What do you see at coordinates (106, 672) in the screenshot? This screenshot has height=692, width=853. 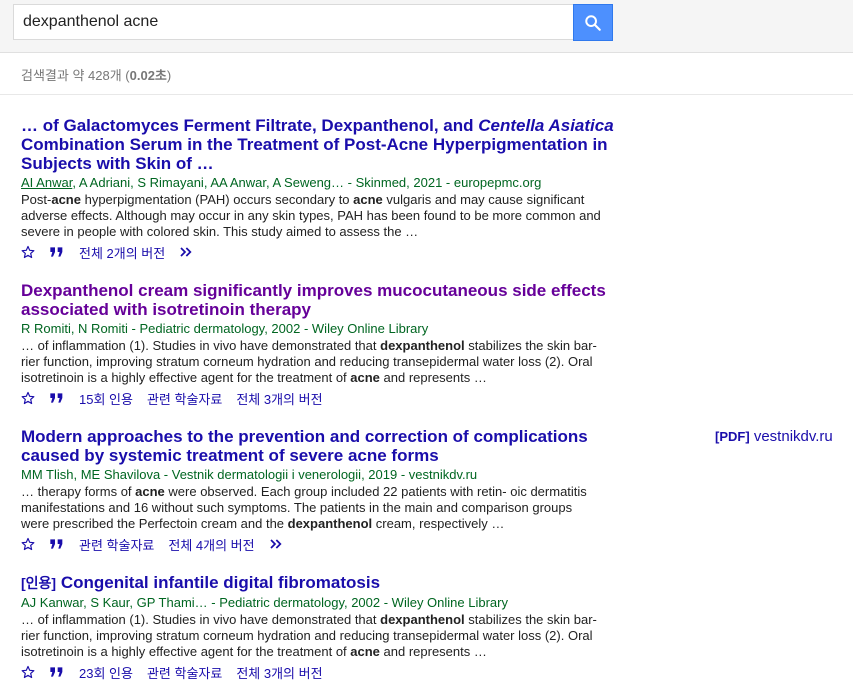 I see `action-link: 23회 인용` at bounding box center [106, 672].